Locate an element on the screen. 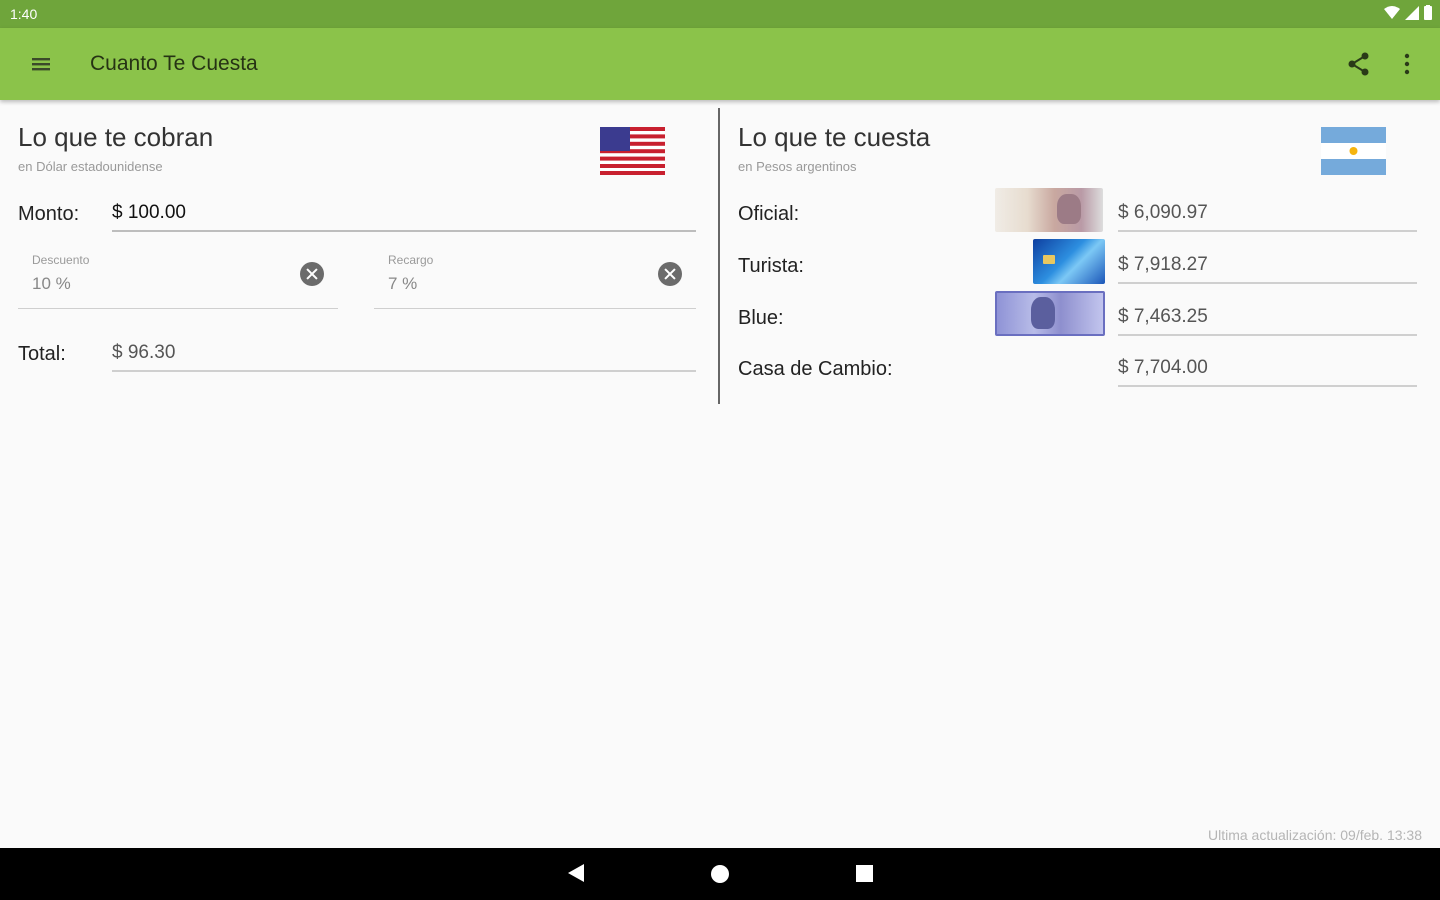 Image resolution: width=1440 pixels, height=900 pixels. recargo-clear-icon is located at coordinates (670, 274).